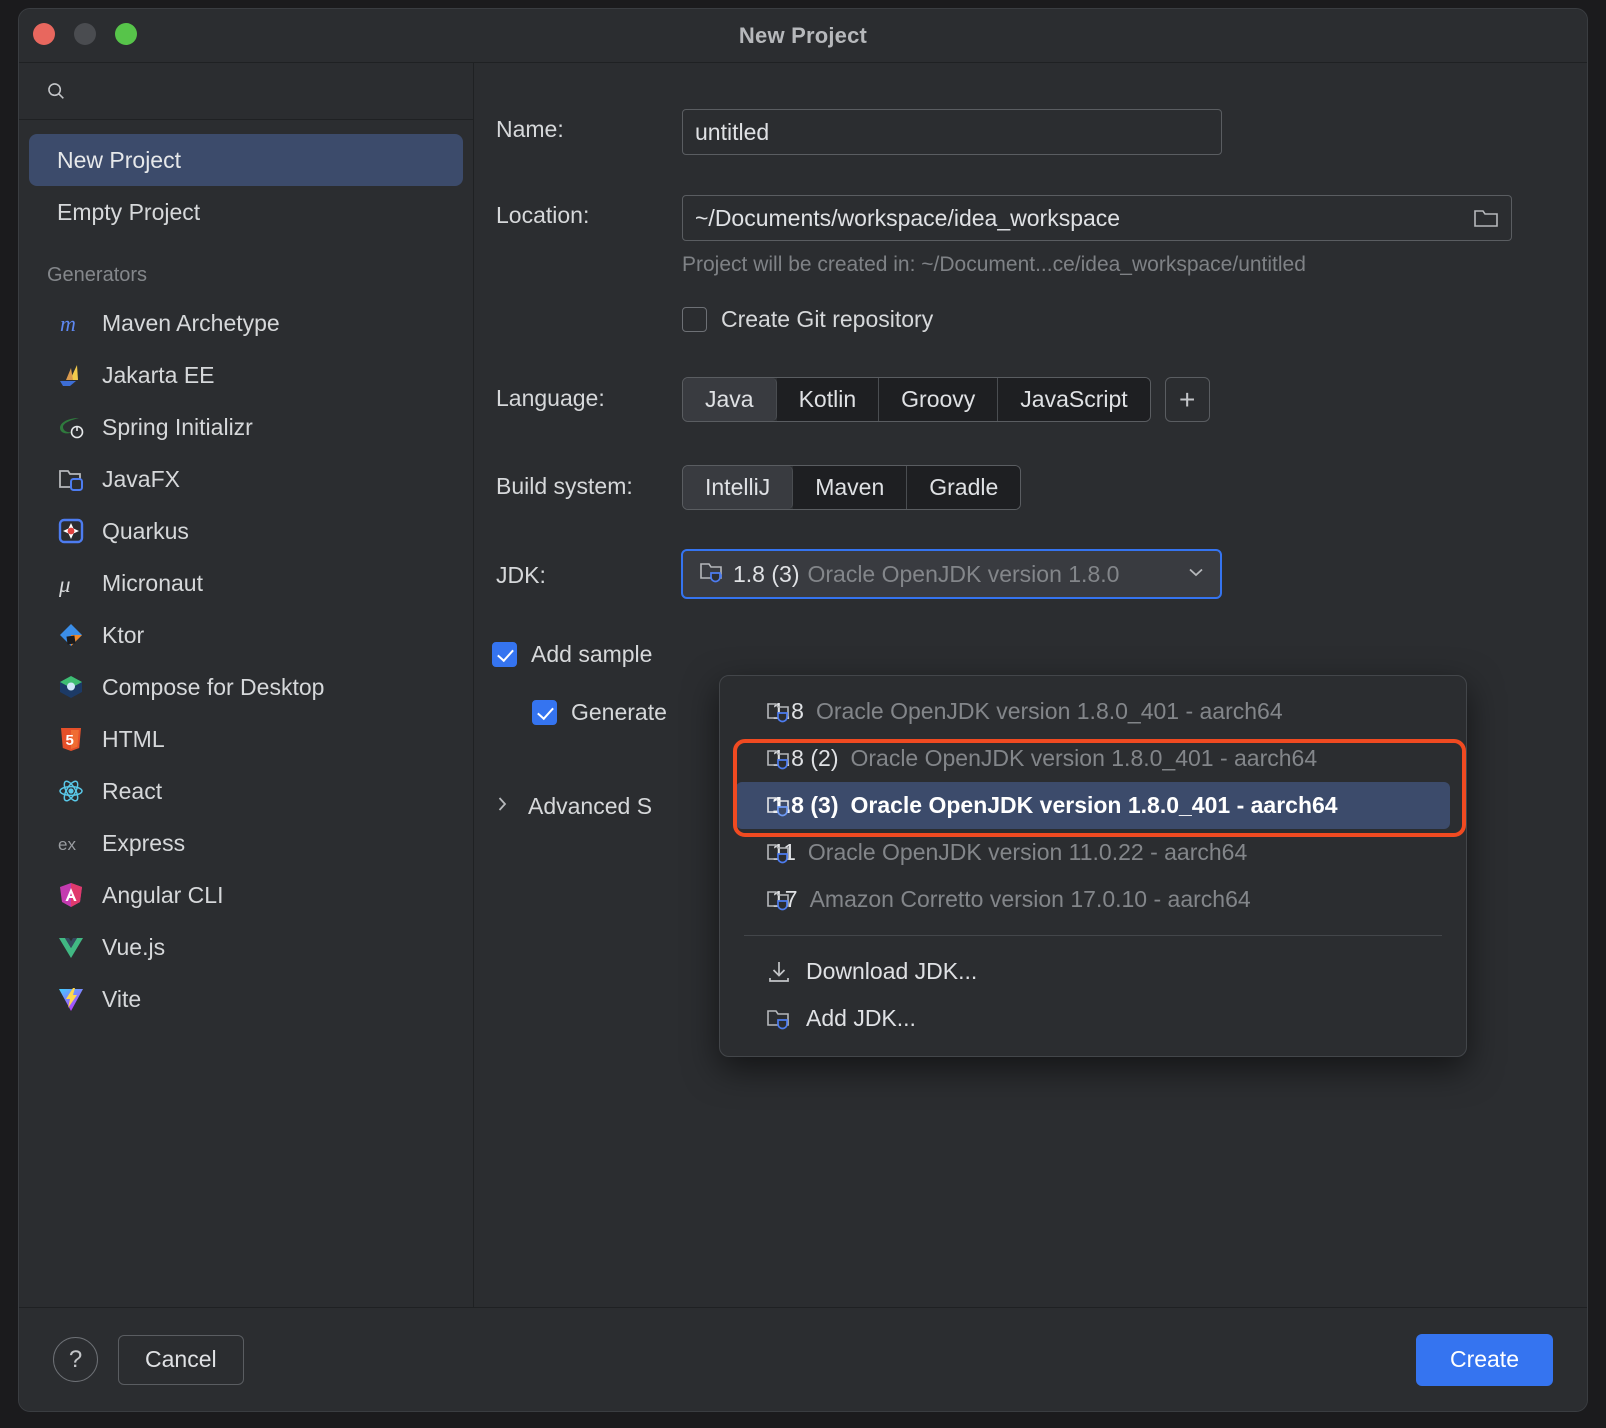 This screenshot has height=1428, width=1606. I want to click on name-row: Name:, so click(530, 129).